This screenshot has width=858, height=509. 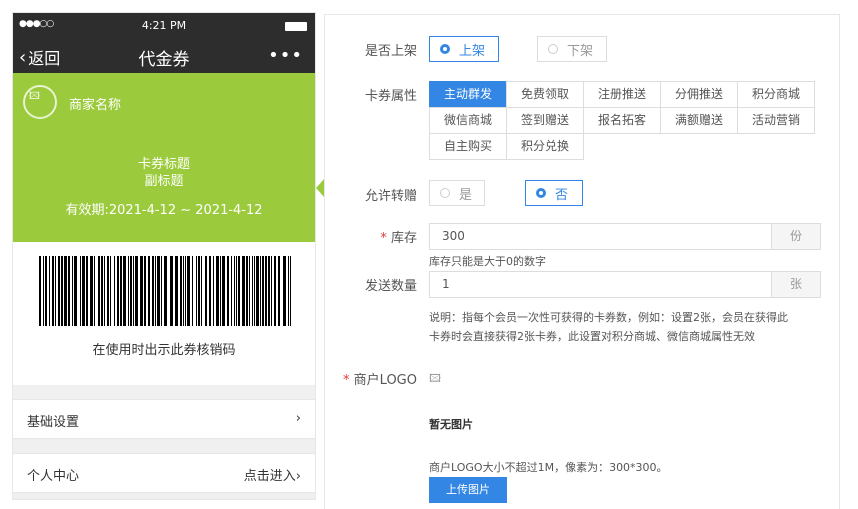 What do you see at coordinates (796, 284) in the screenshot?
I see `send-unit: 张` at bounding box center [796, 284].